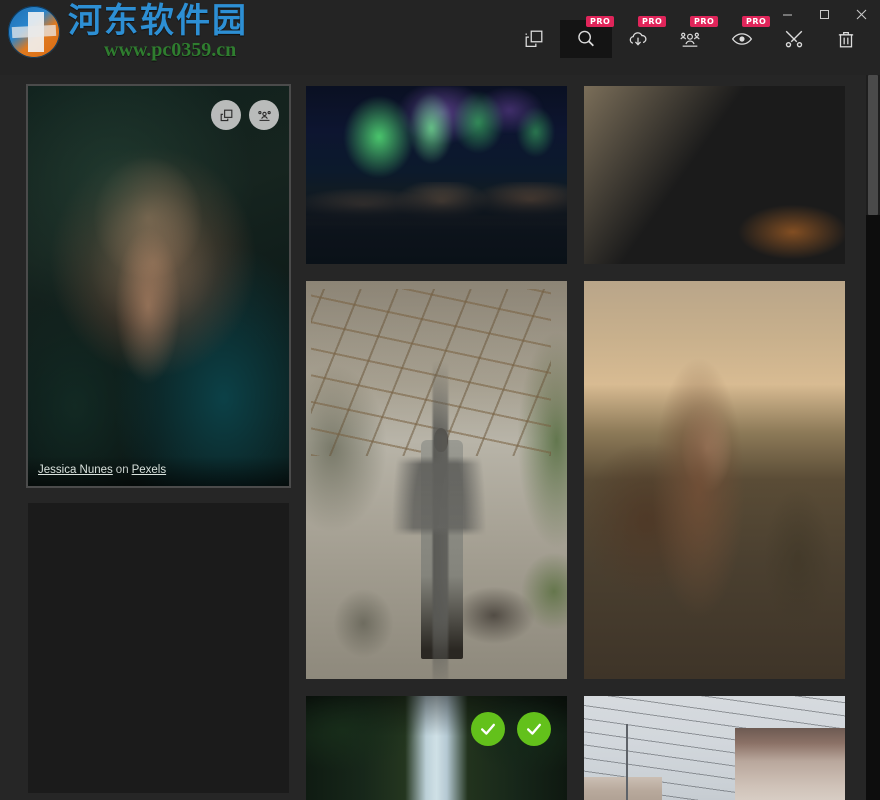 This screenshot has height=800, width=880. I want to click on site-url: www.pc0359.cn, so click(170, 50).